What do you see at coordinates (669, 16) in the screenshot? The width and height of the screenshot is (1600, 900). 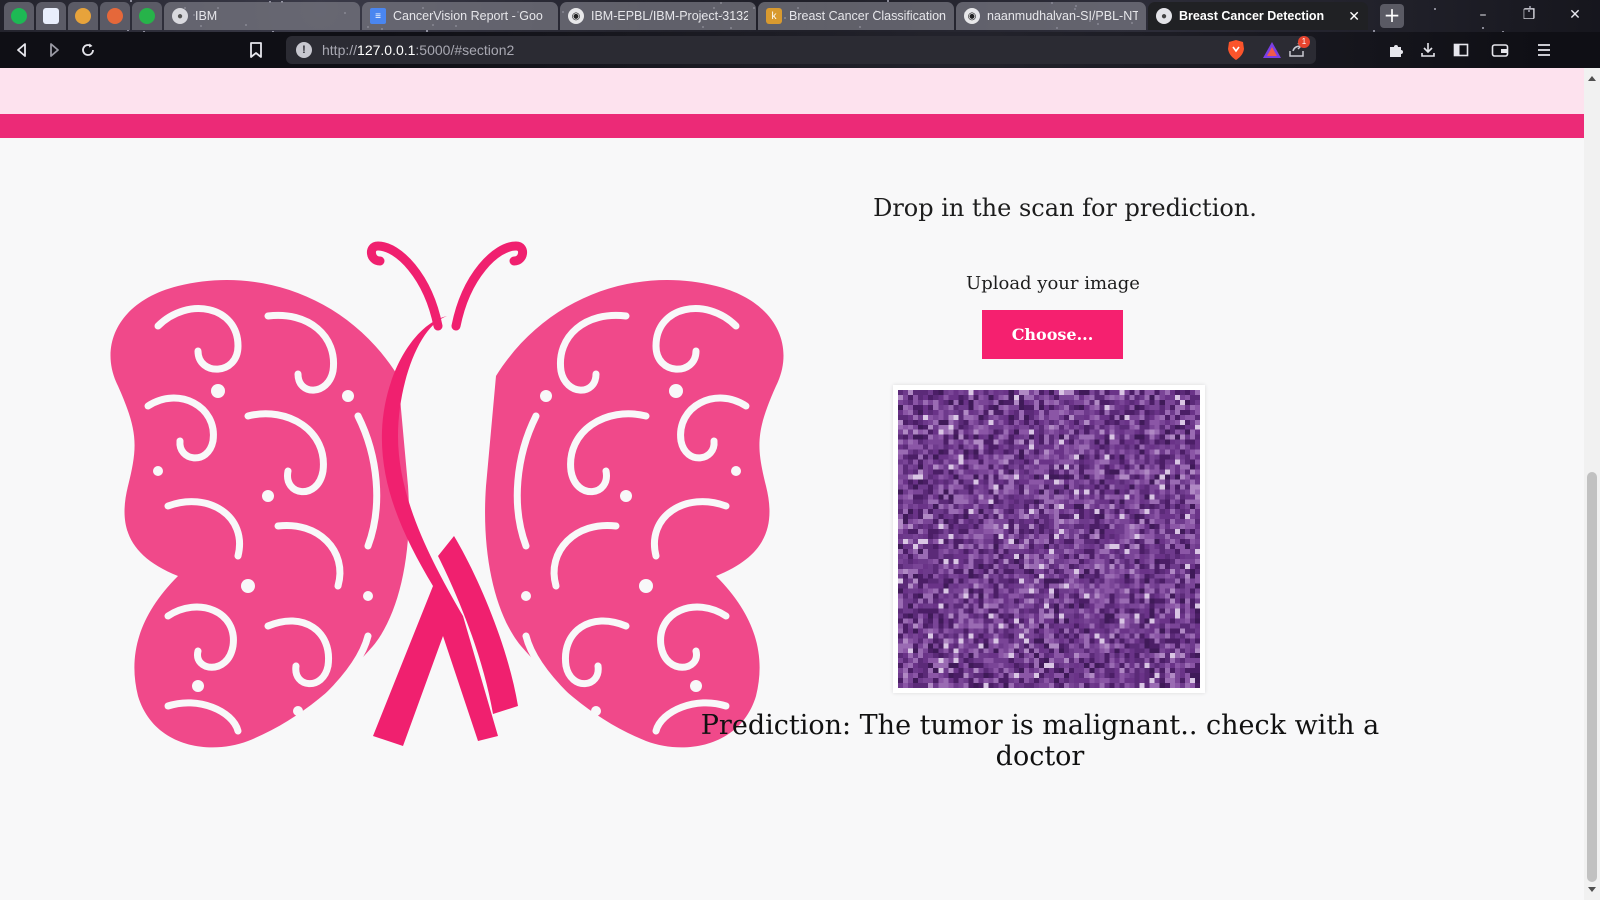 I see `tab-label: IBM-EPBL/IBM-Project-3132` at bounding box center [669, 16].